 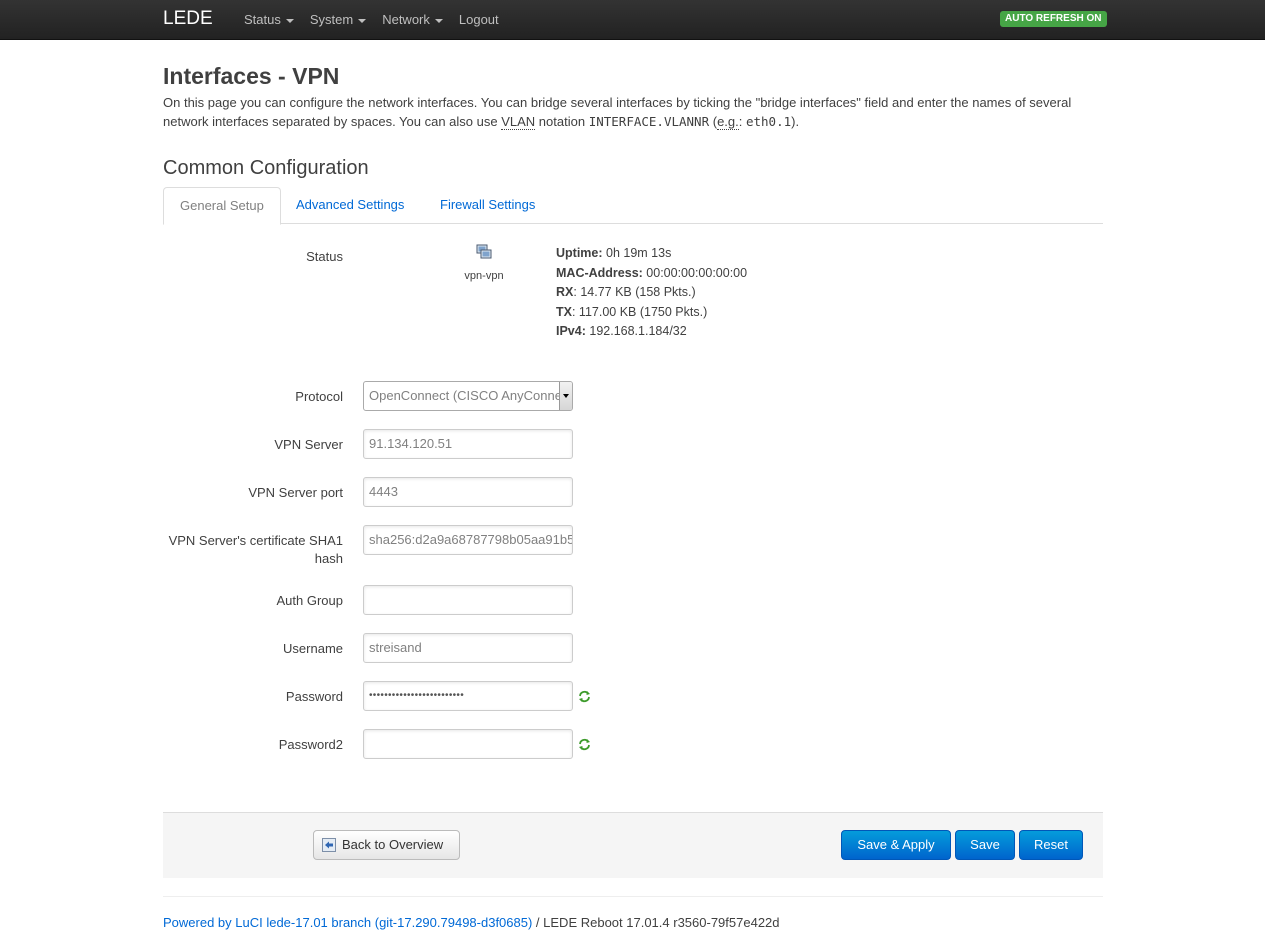 What do you see at coordinates (468, 540) in the screenshot?
I see `cert-hash-input: sha256:d2a9a68787798b05aa91b5` at bounding box center [468, 540].